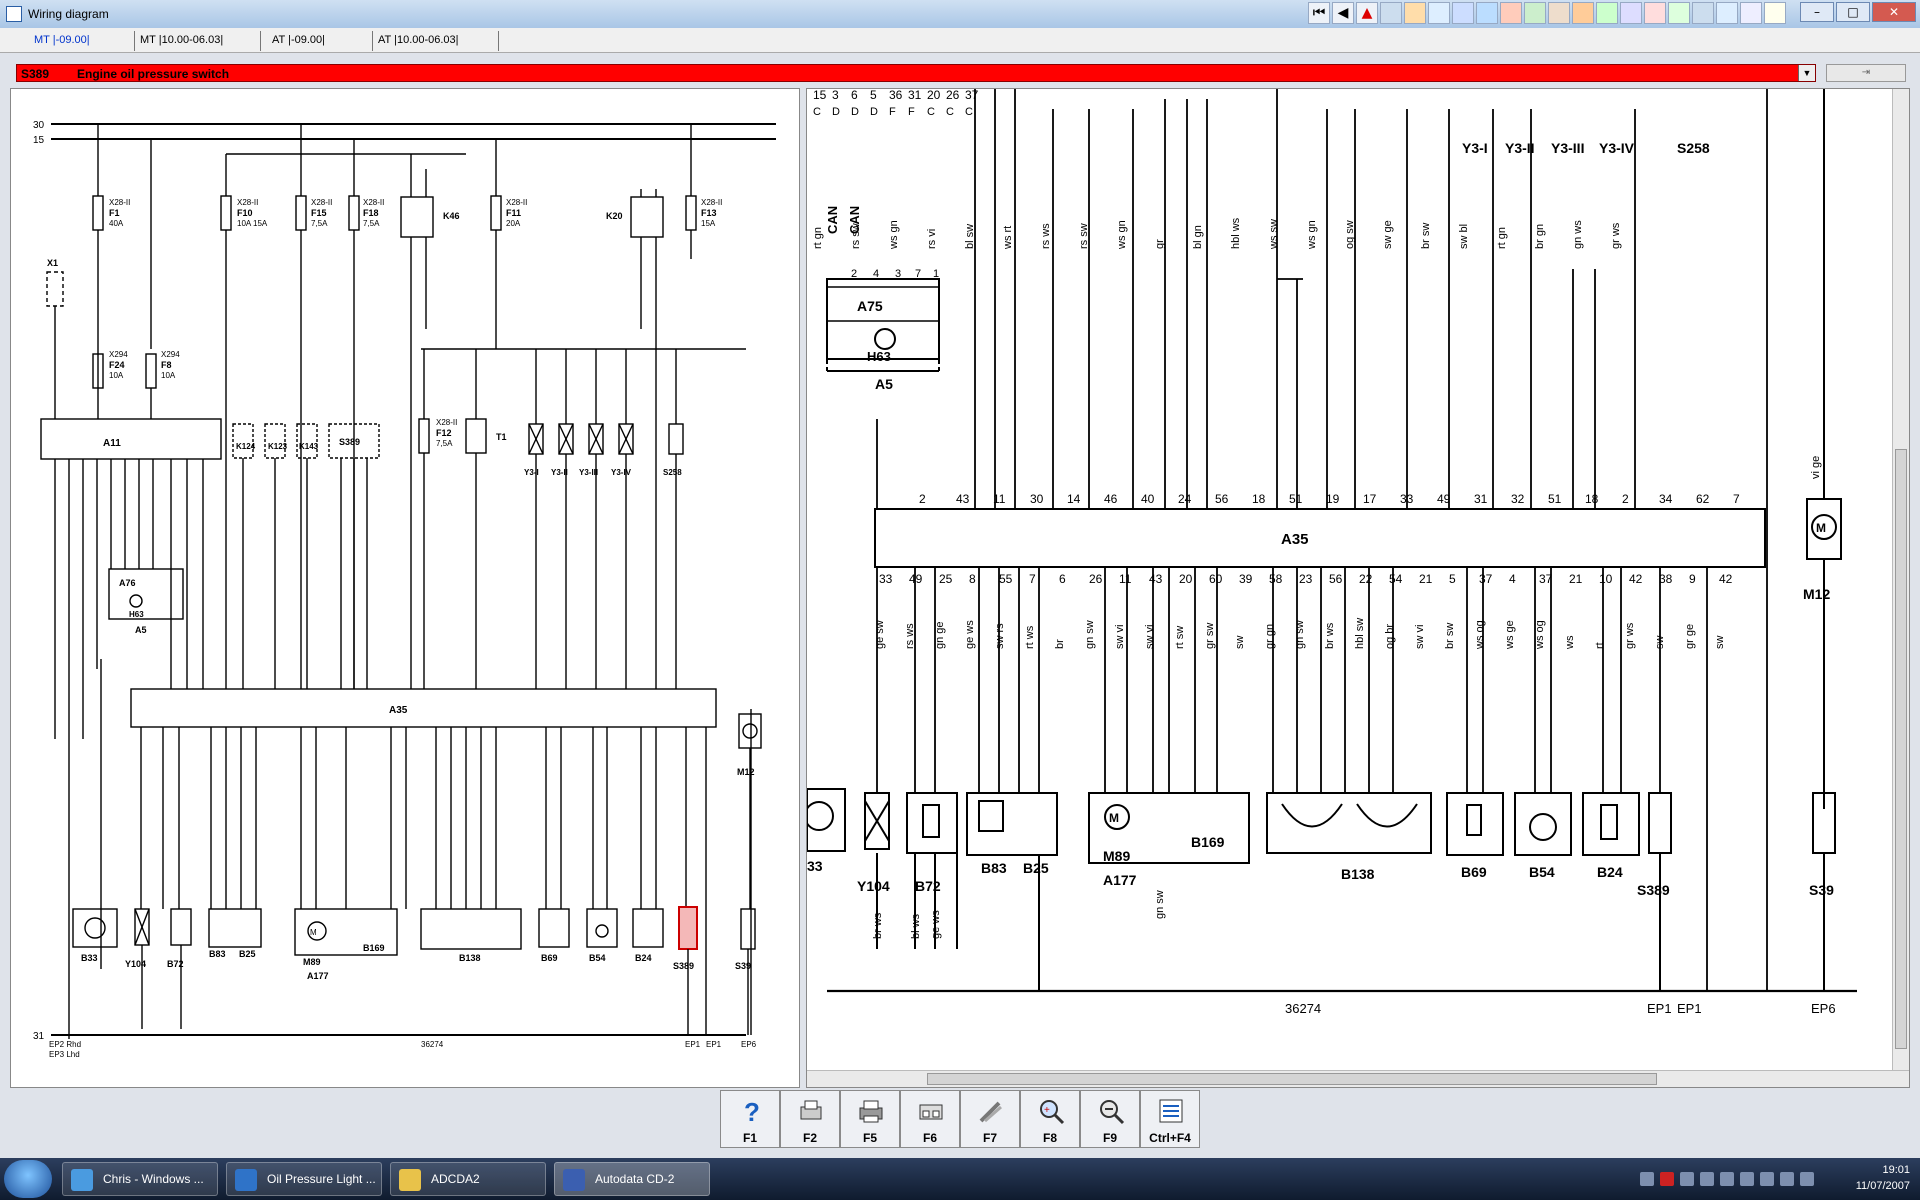  What do you see at coordinates (711, 202) in the screenshot?
I see `svg-text: X28-II` at bounding box center [711, 202].